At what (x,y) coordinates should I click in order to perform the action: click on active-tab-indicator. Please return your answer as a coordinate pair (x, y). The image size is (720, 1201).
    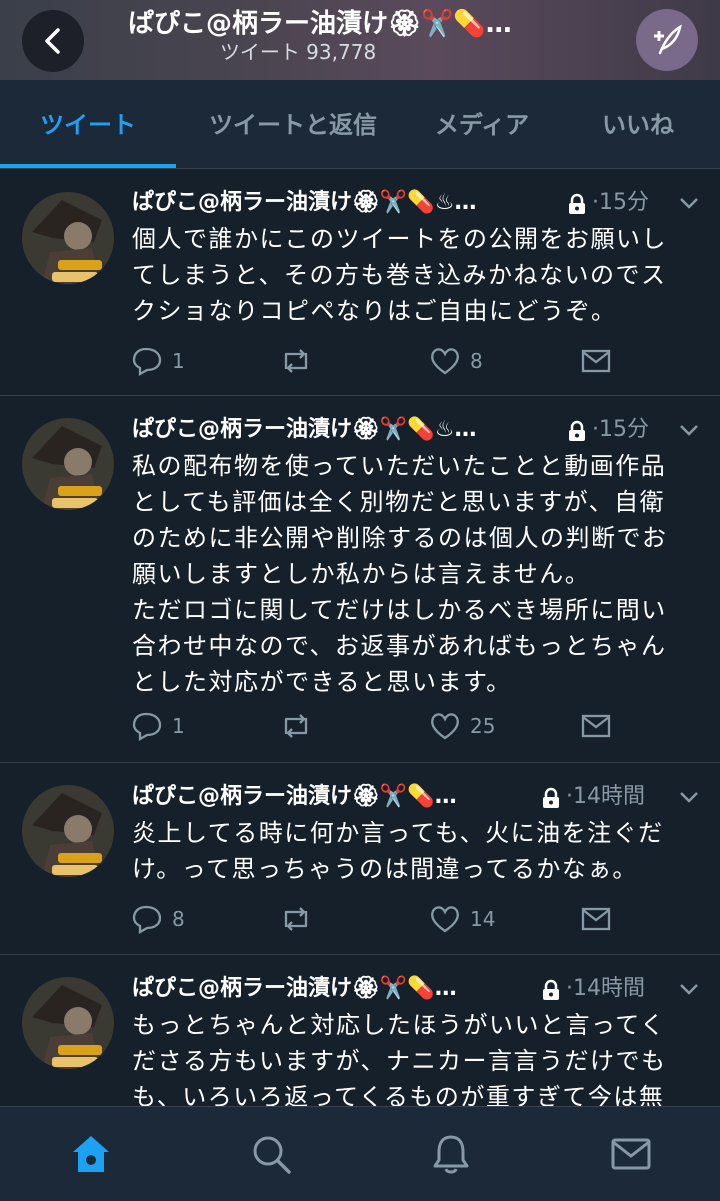
    Looking at the image, I should click on (88, 166).